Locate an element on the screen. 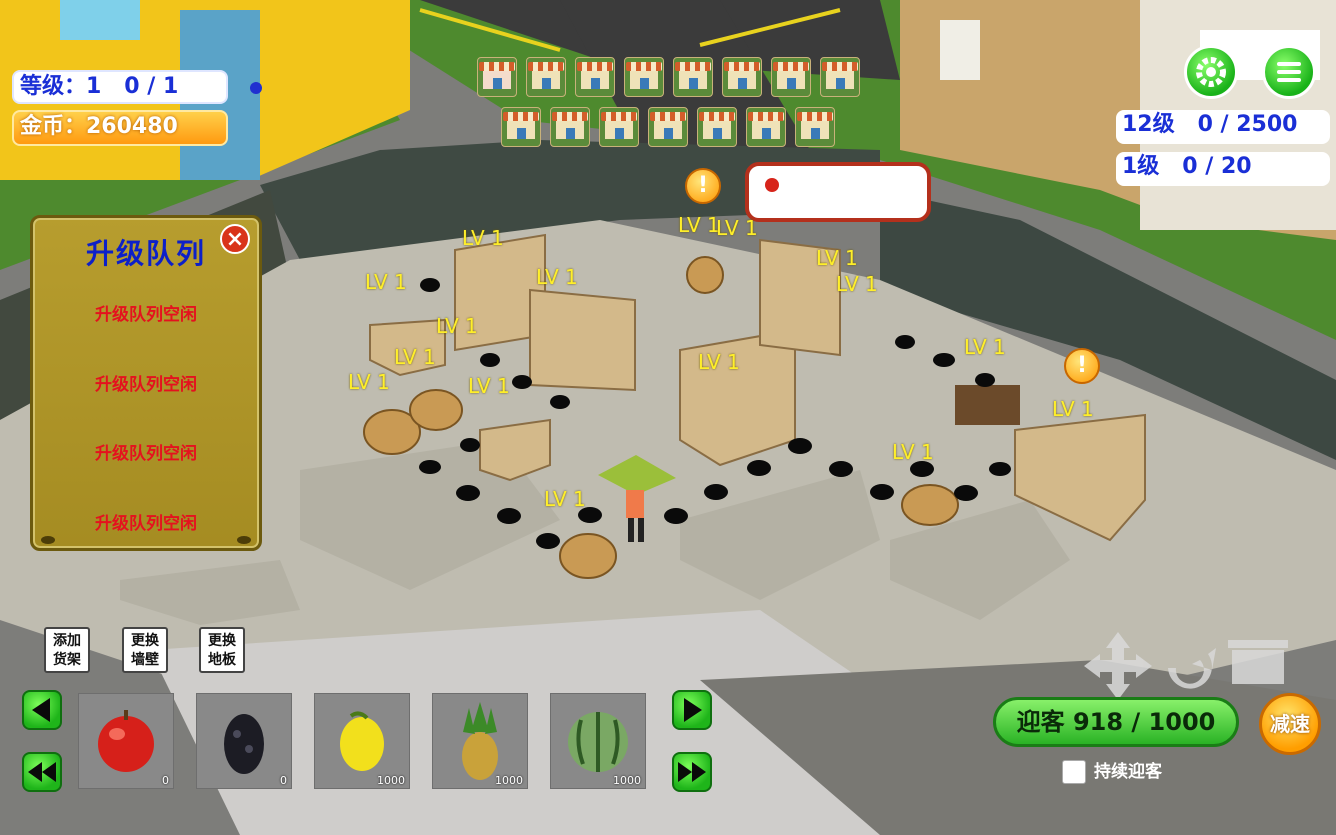  add-shelf-button: 添加 货架 is located at coordinates (67, 650).